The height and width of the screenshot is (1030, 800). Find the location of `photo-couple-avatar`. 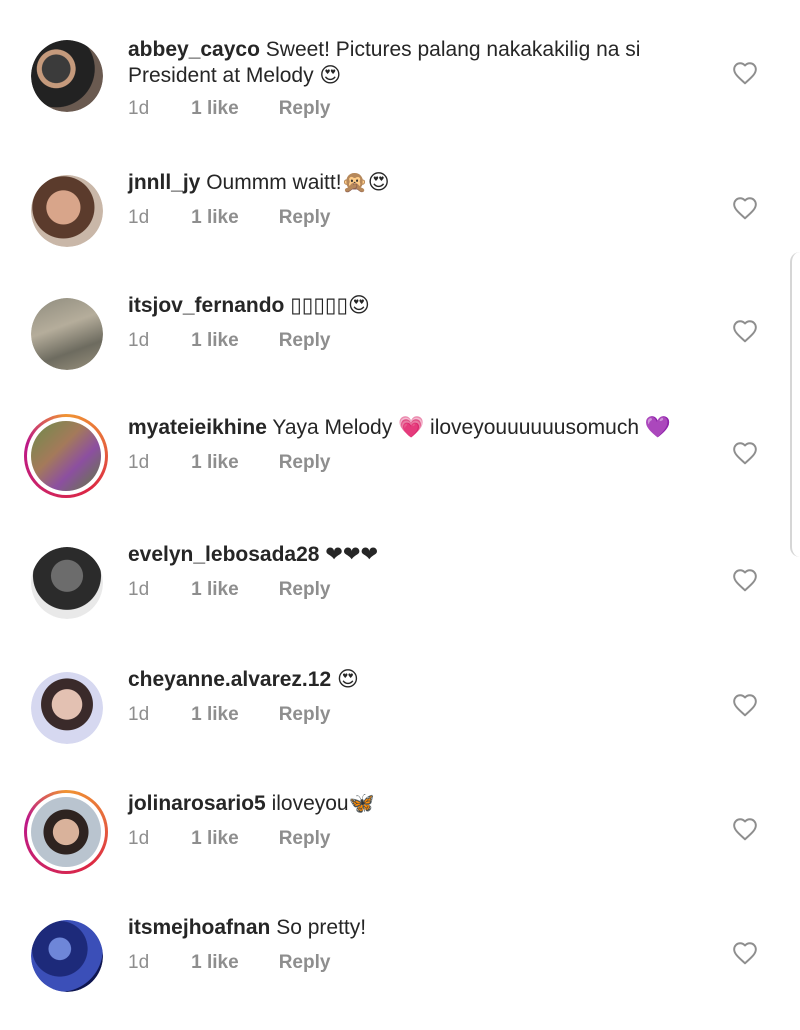

photo-couple-avatar is located at coordinates (67, 76).